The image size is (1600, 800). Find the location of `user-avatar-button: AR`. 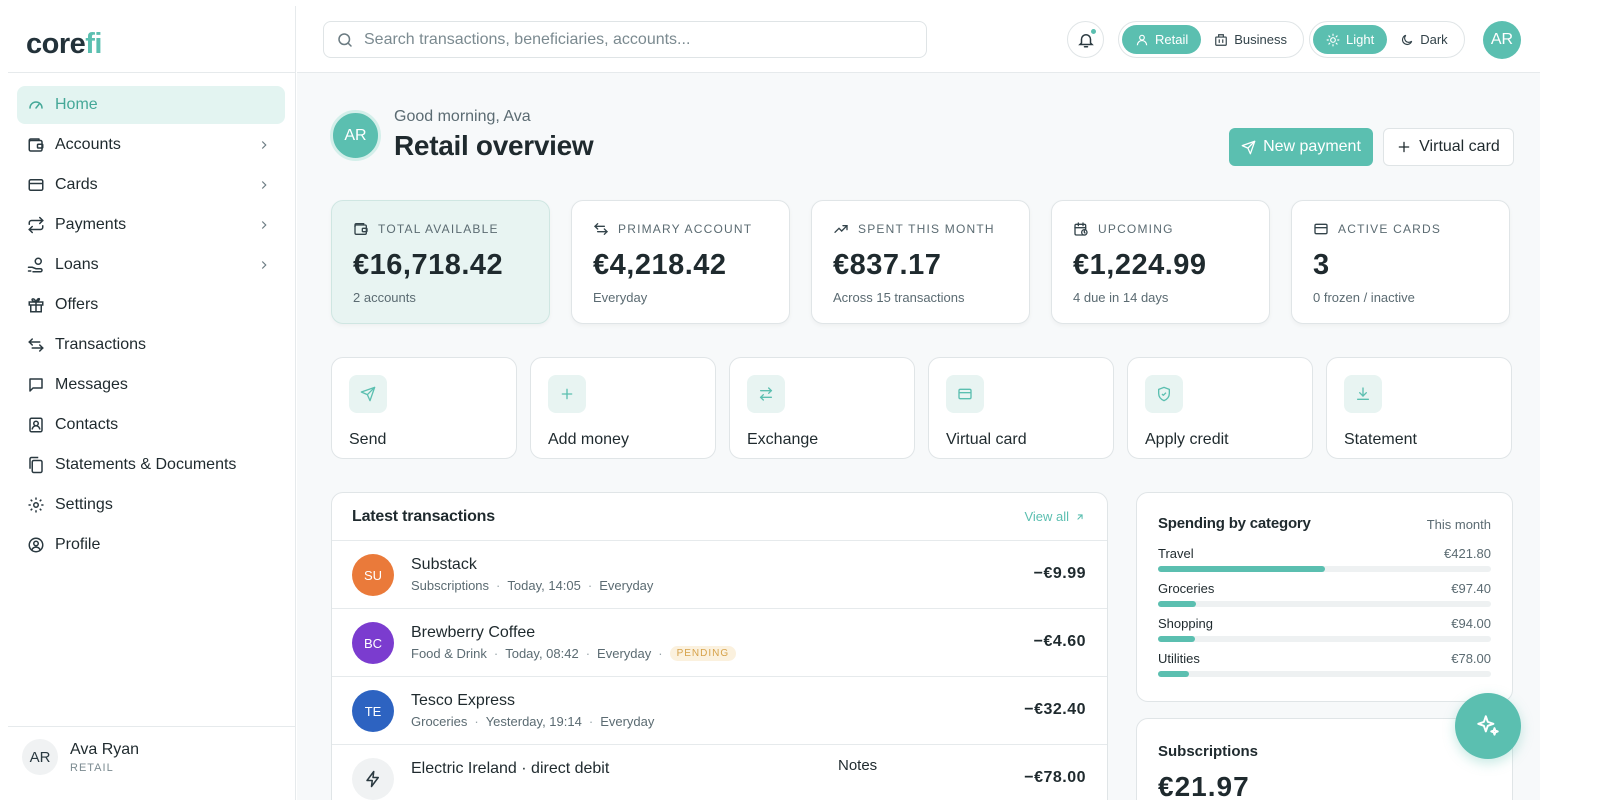

user-avatar-button: AR is located at coordinates (1502, 40).